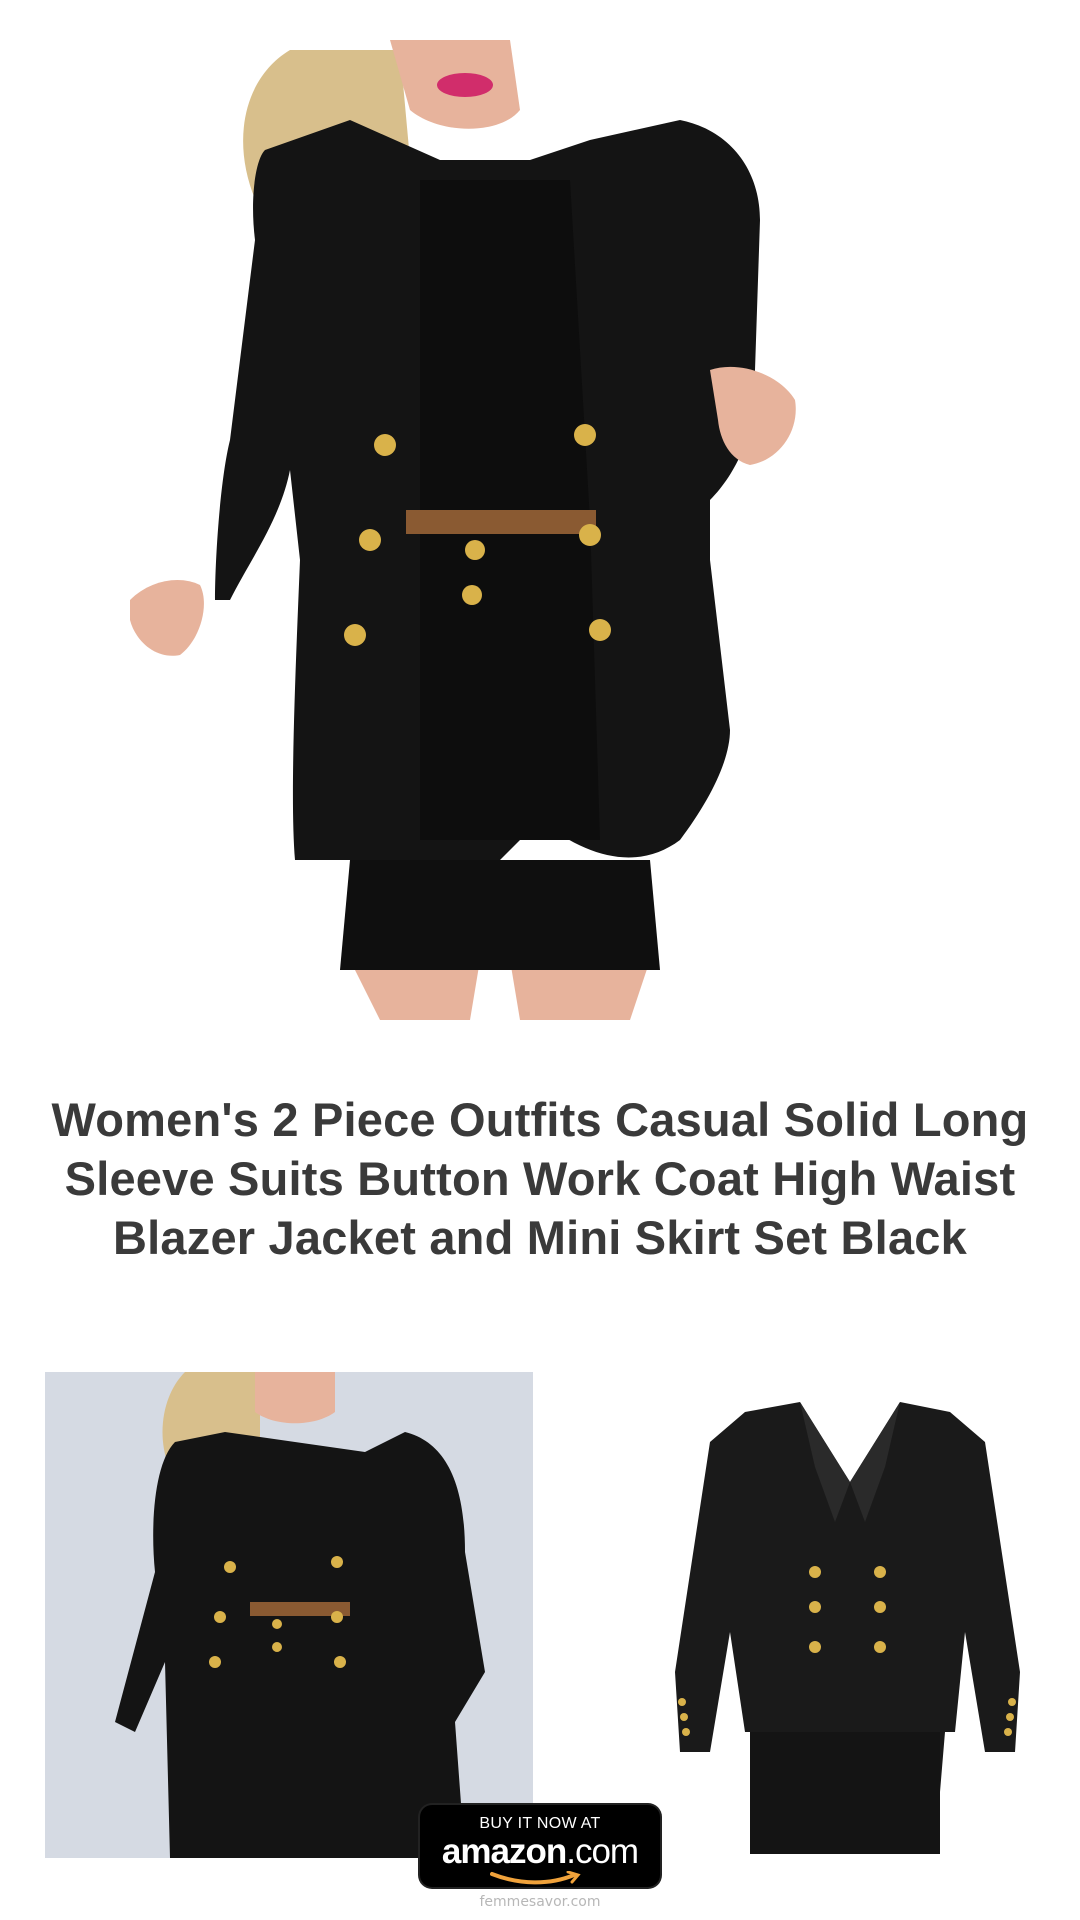 The width and height of the screenshot is (1080, 1920). What do you see at coordinates (504, 1851) in the screenshot?
I see `amazon-wordmark: amazon` at bounding box center [504, 1851].